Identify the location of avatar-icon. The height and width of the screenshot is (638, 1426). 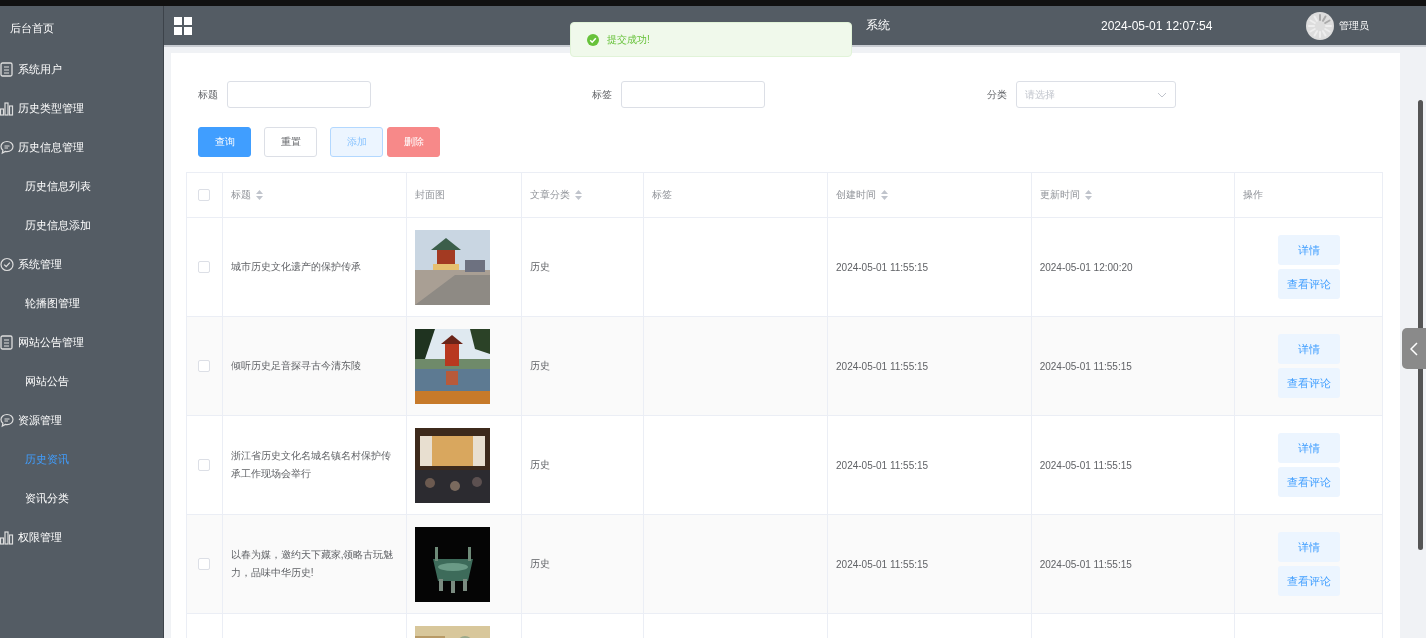
(1320, 25).